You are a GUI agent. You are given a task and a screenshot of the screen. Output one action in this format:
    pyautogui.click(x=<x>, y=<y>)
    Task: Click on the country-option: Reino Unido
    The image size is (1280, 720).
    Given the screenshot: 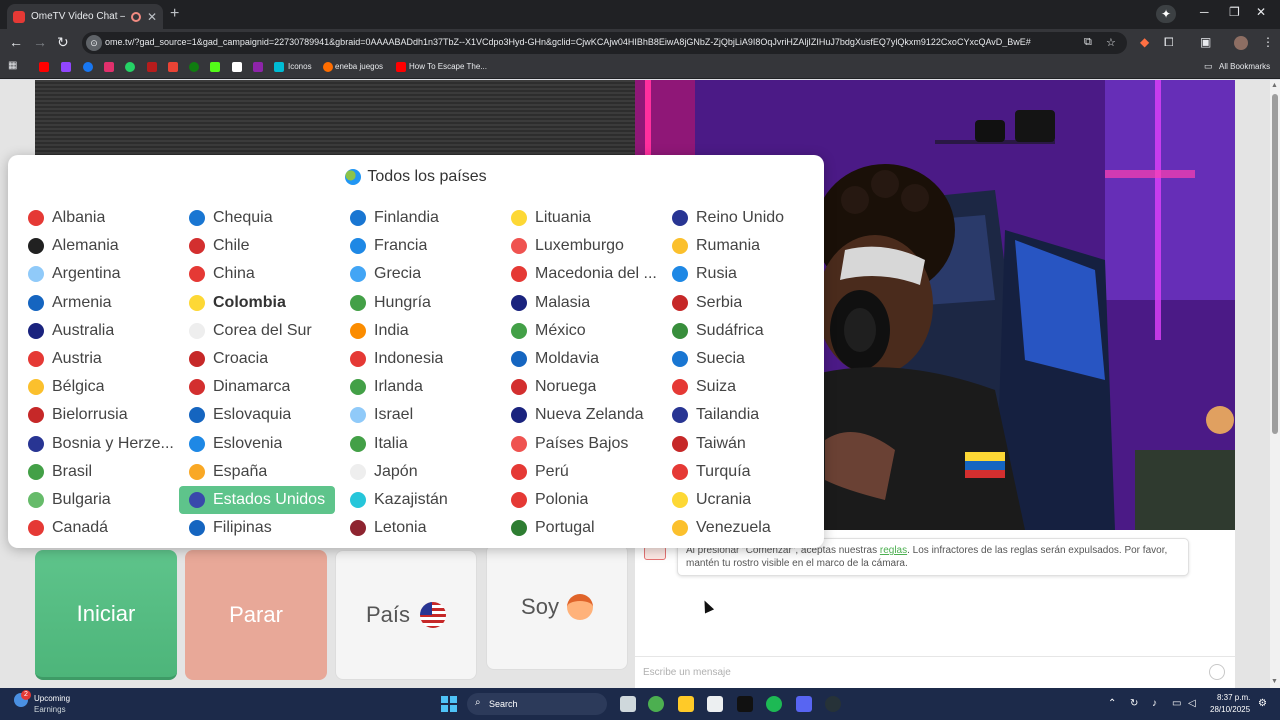 What is the action you would take?
    pyautogui.click(x=742, y=218)
    